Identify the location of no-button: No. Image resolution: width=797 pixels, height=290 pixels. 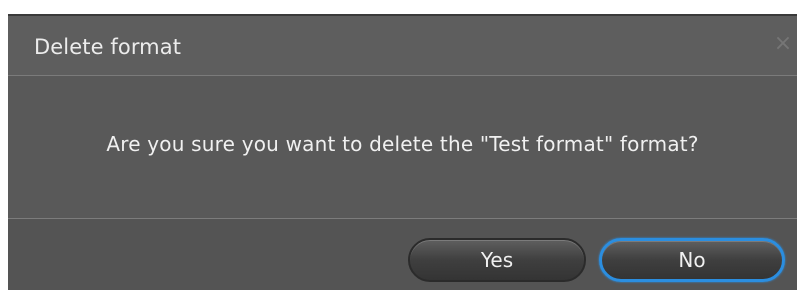
(692, 260).